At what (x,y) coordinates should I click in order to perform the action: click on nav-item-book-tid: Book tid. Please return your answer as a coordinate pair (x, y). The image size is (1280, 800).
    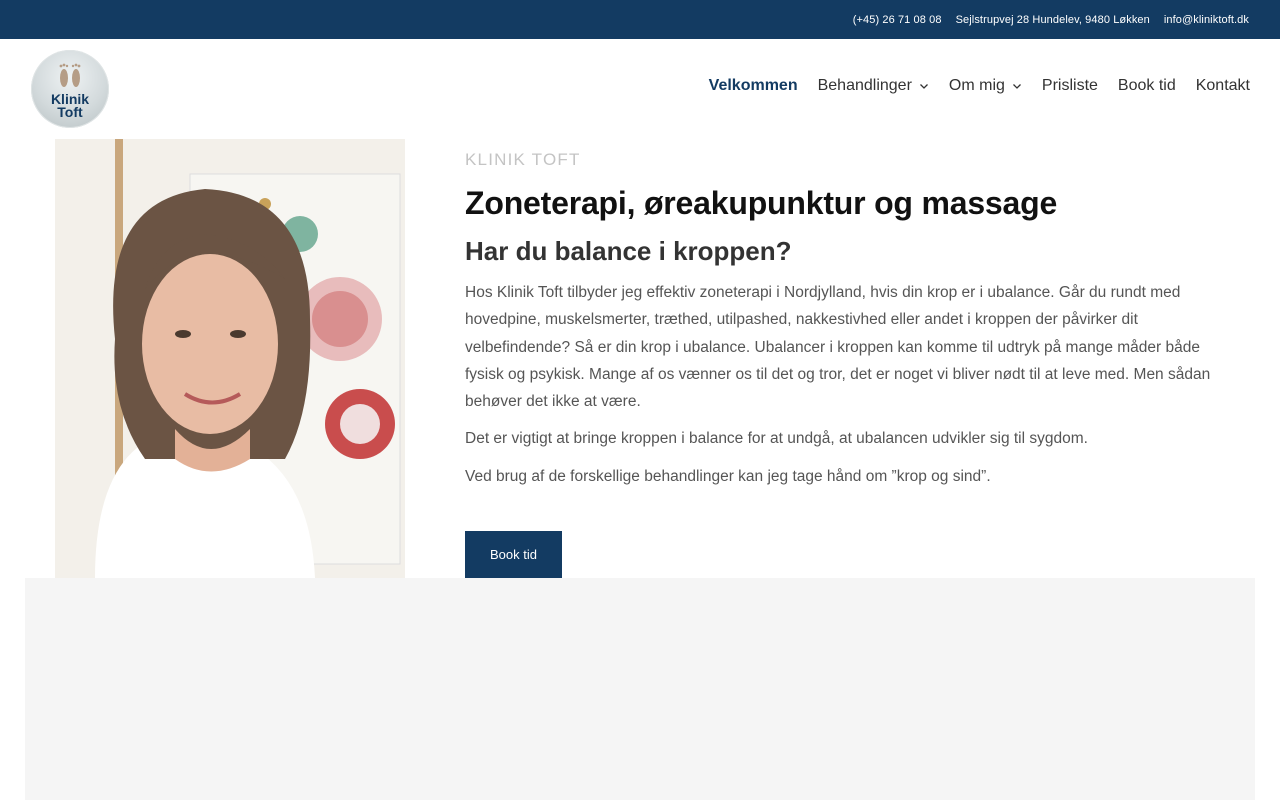
    Looking at the image, I should click on (1147, 86).